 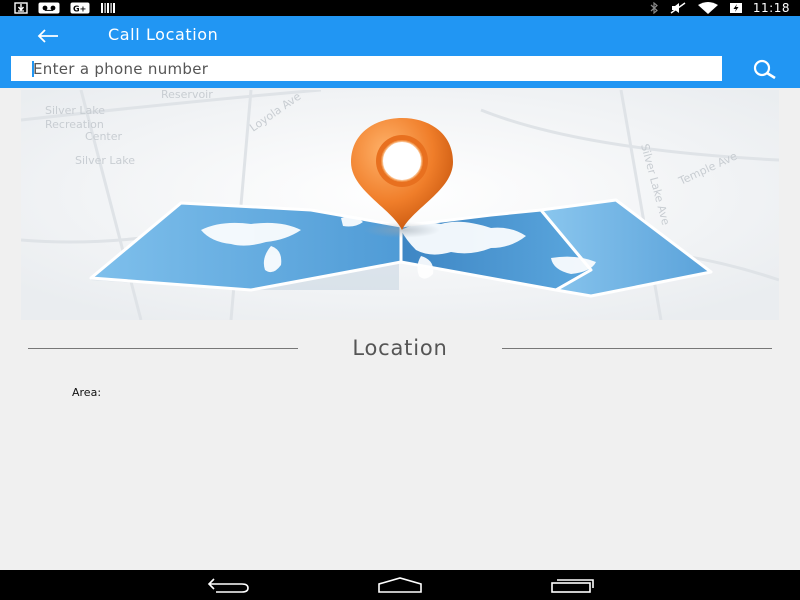 I want to click on svg-text: Center, so click(x=104, y=136).